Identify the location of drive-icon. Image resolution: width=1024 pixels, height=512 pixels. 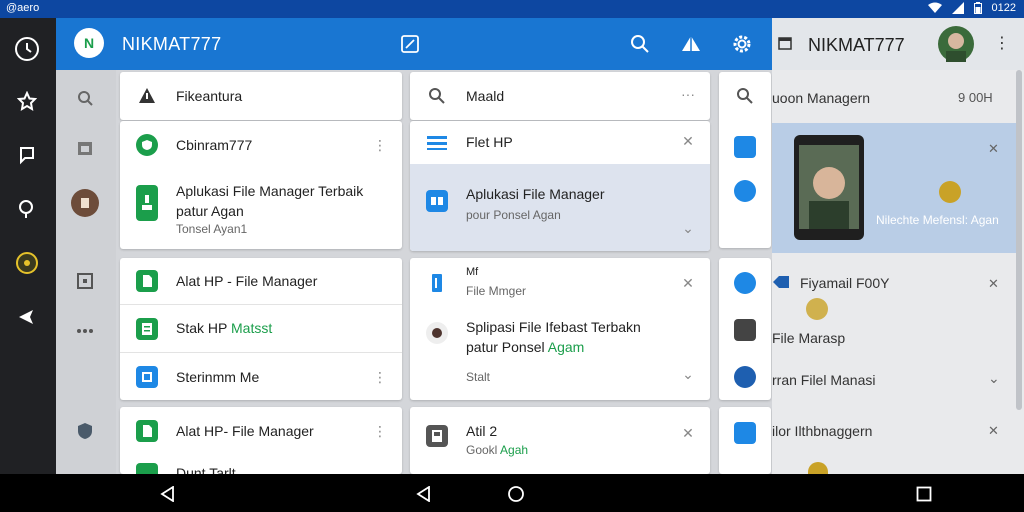
(691, 44).